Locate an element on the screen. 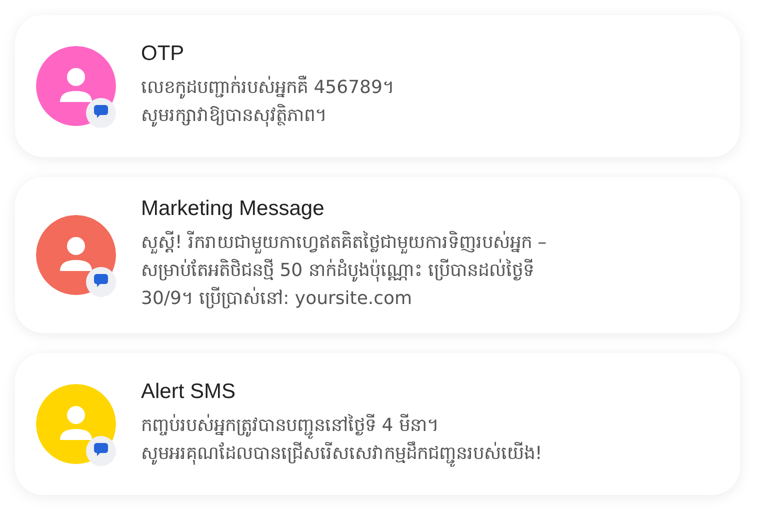 The height and width of the screenshot is (512, 759). message-text: កញ្ចប់របស់អ្នកត្រូវបានបញ្ជូននៅថ្ងៃទី 4 មីនា។ សូមអរគុណដែលបានជ្រើសរើសសេវាកម្មដឹកជញ្ជូនរបស់យើង! is located at coordinates (341, 440).